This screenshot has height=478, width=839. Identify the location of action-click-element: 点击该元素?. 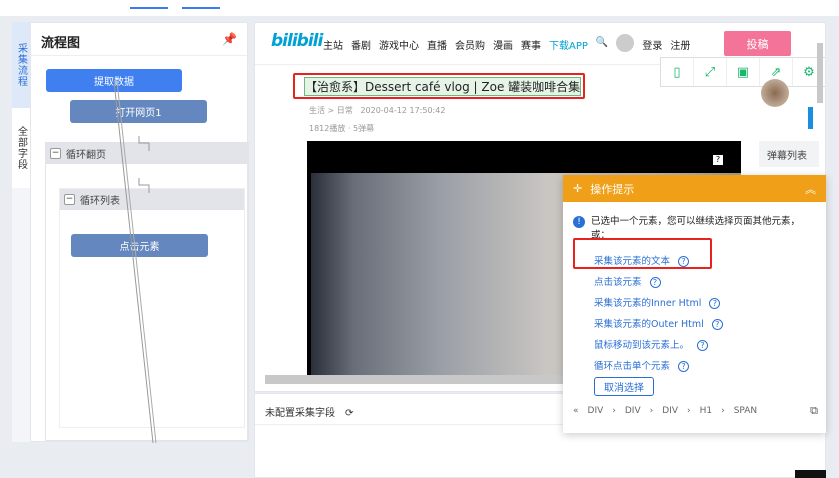
(627, 281).